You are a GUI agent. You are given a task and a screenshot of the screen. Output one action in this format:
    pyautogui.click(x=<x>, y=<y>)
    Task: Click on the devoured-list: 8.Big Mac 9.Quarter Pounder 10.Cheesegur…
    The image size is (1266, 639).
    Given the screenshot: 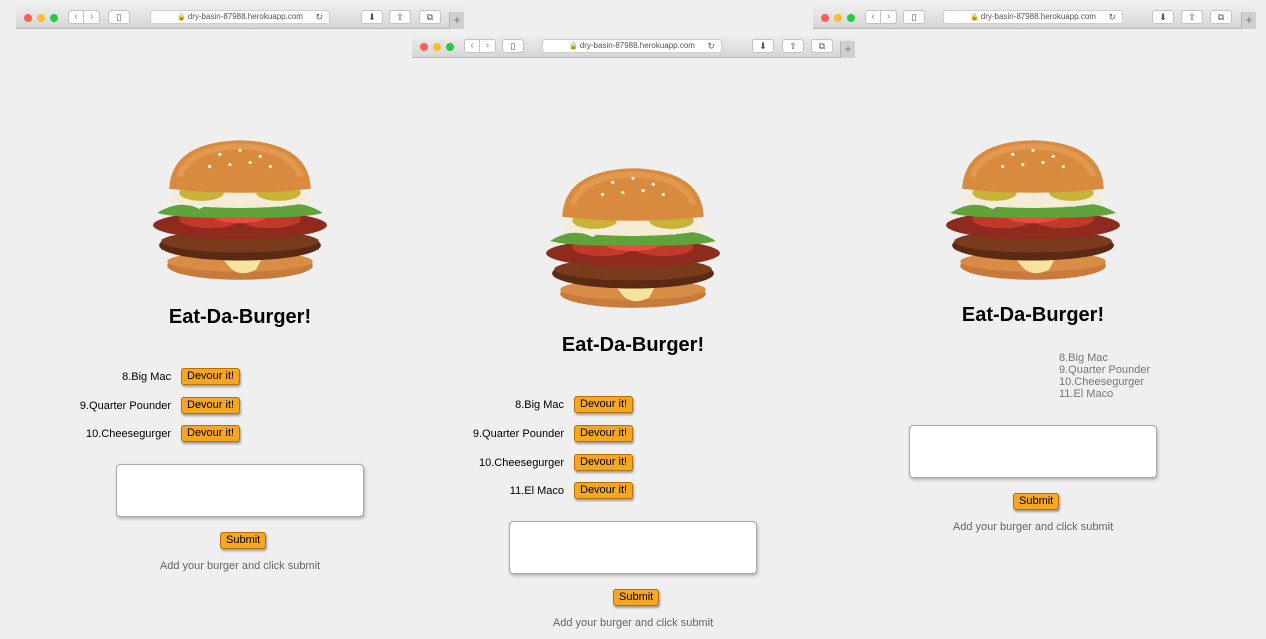 What is the action you would take?
    pyautogui.click(x=1104, y=376)
    